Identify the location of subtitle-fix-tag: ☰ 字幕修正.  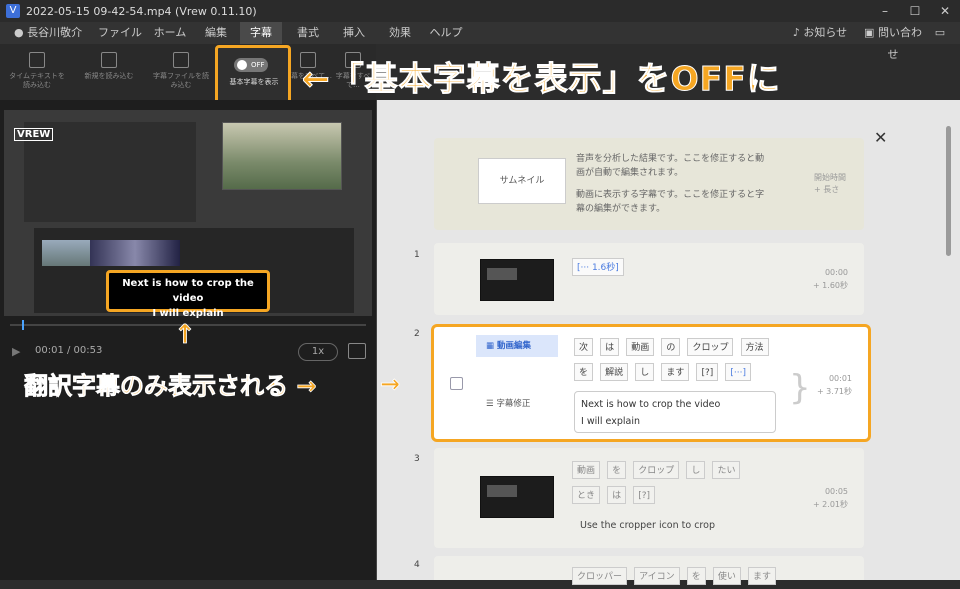
(508, 404).